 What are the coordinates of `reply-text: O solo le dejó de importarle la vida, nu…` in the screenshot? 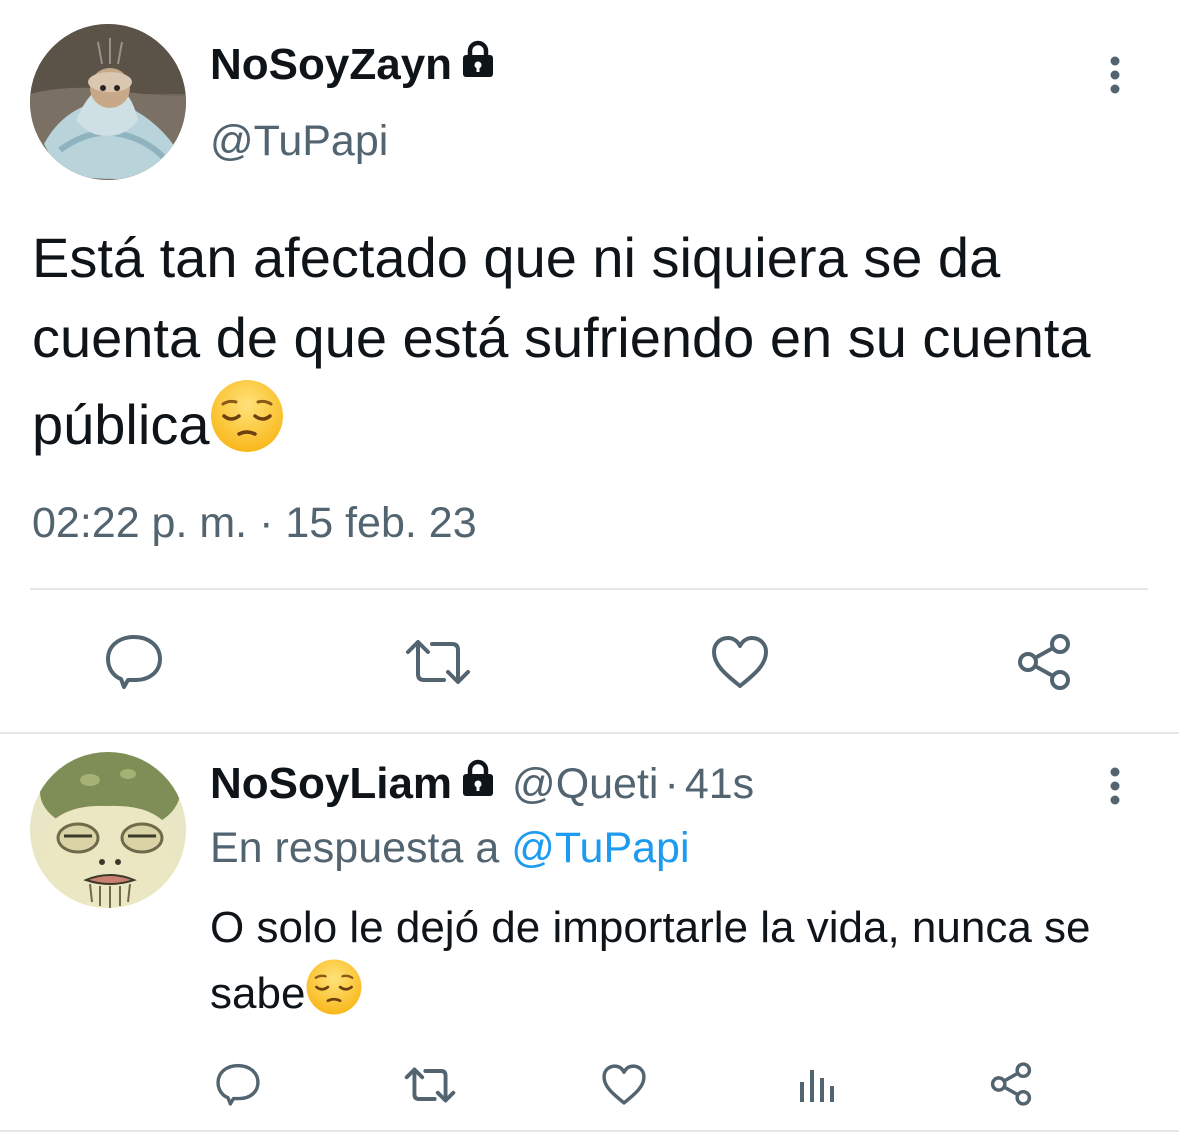 It's located at (670, 965).